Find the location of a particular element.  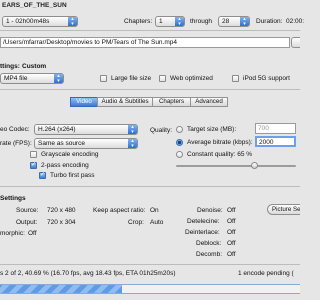

video-codec-label: eo Codec: is located at coordinates (15, 129).